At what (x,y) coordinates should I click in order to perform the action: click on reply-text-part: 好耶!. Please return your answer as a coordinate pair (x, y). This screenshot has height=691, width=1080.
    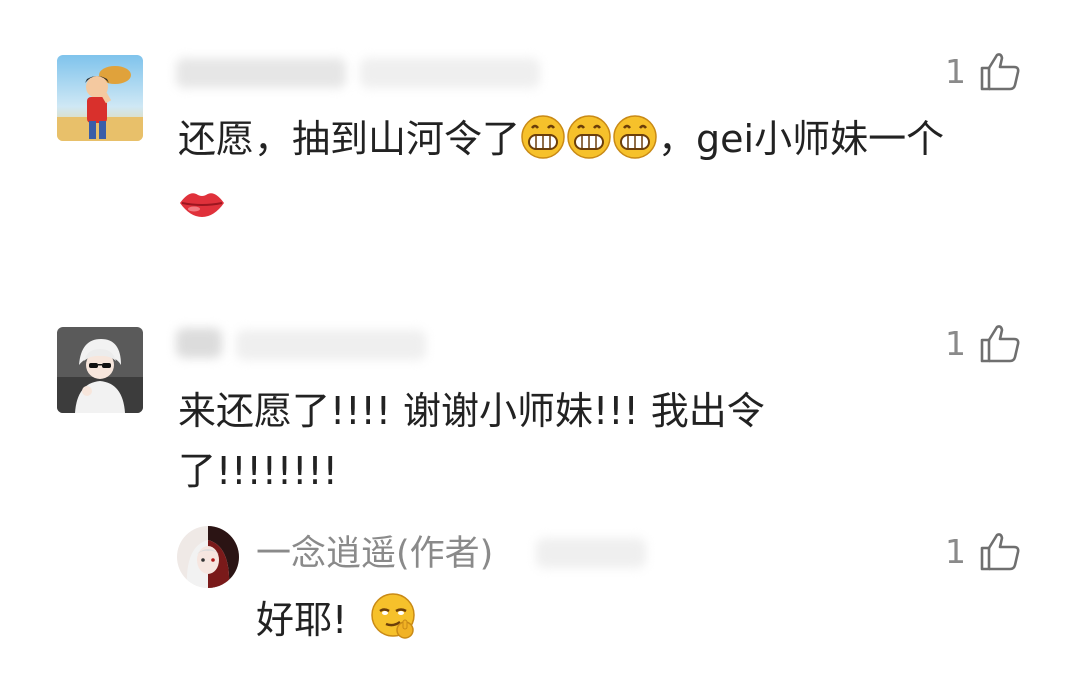
    Looking at the image, I should click on (302, 620).